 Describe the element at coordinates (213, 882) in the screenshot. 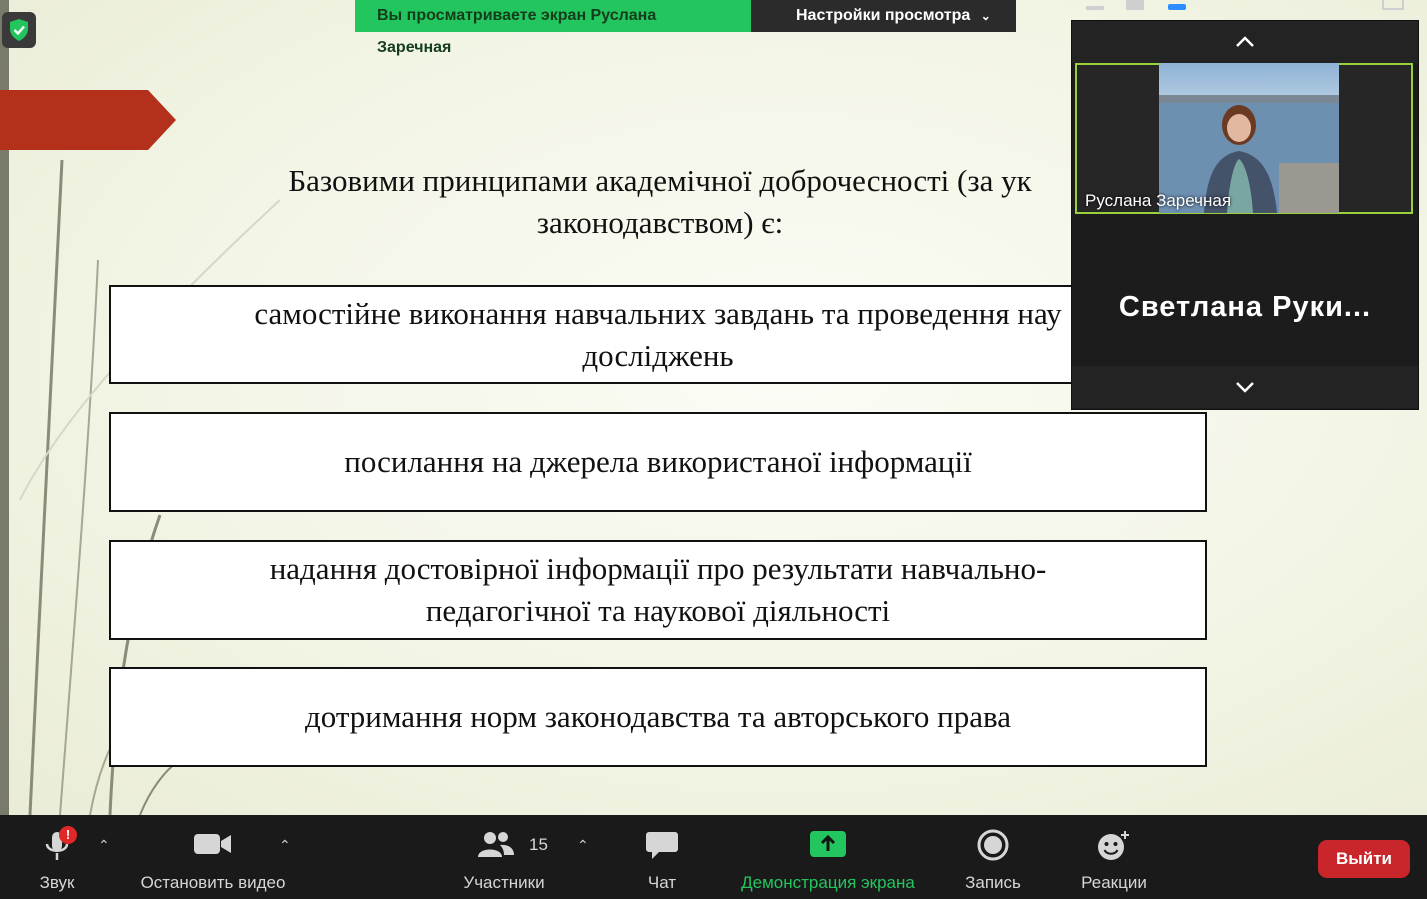

I see `stop-video-label: Остановить видео` at that location.